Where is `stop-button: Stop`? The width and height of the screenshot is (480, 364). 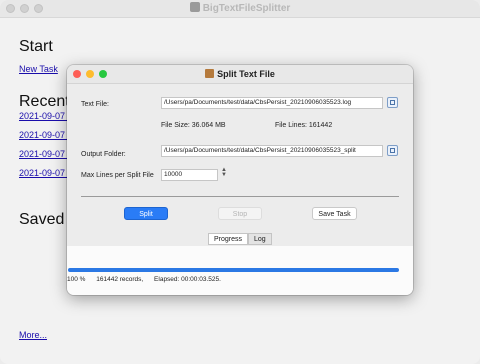
stop-button: Stop is located at coordinates (240, 213).